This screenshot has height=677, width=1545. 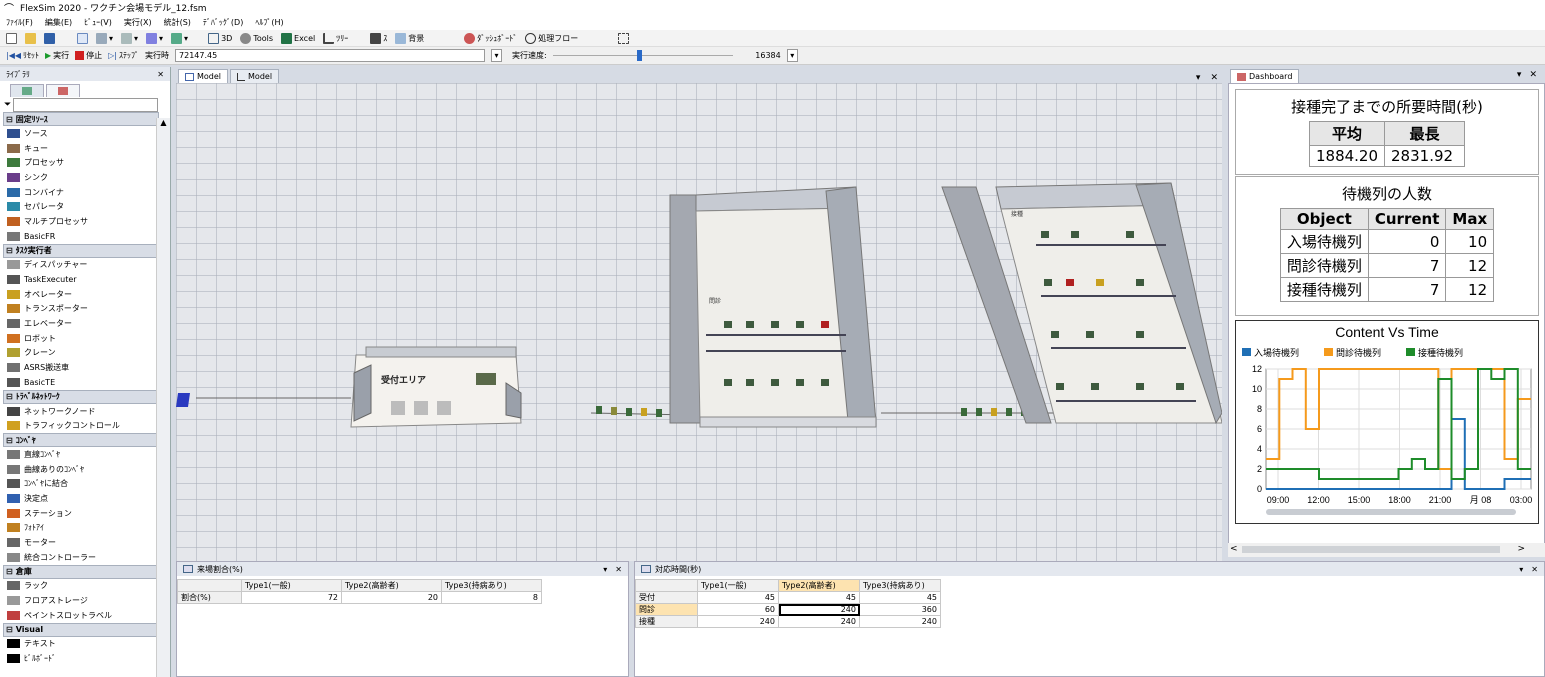 What do you see at coordinates (819, 609) in the screenshot?
I see `selected-cell: 240` at bounding box center [819, 609].